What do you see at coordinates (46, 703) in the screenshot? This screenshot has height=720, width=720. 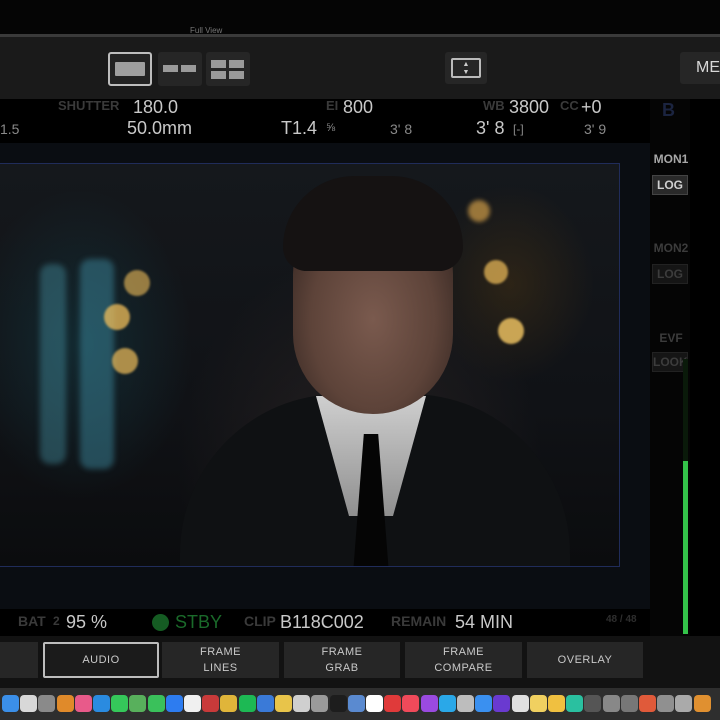 I see `system-prefs-icon` at bounding box center [46, 703].